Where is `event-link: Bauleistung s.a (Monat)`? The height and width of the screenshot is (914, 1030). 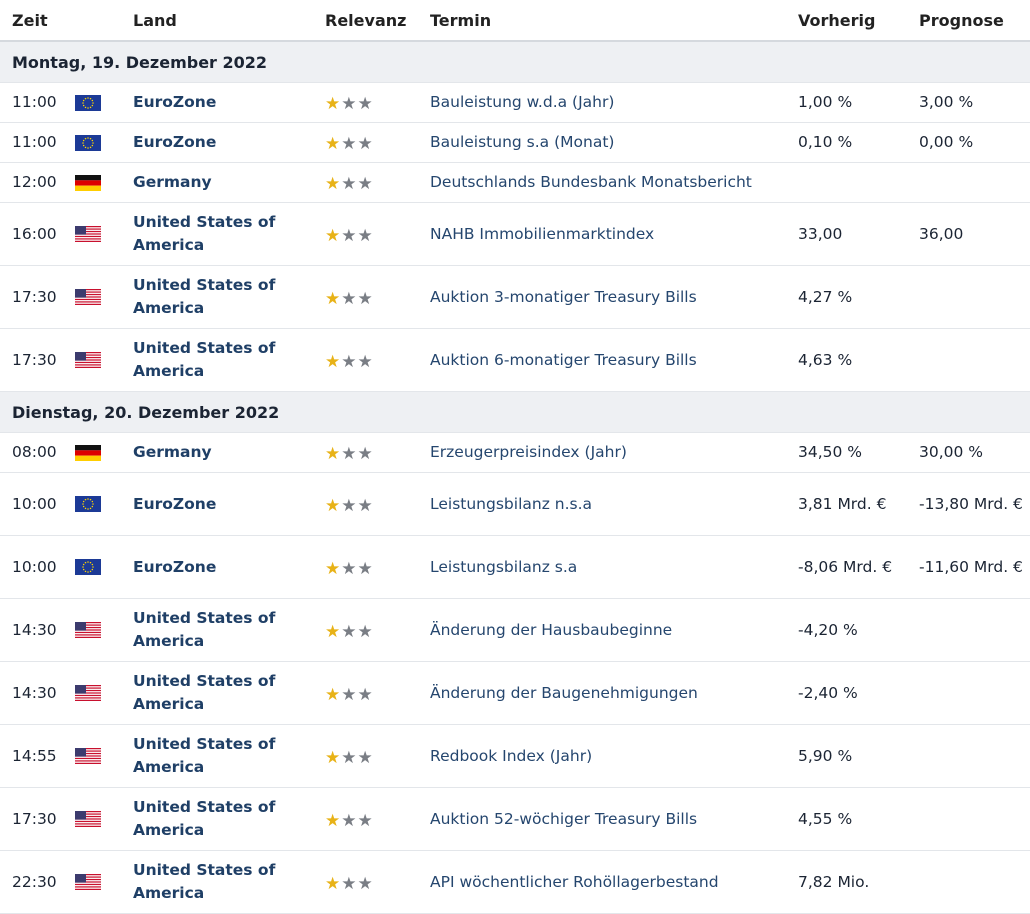
event-link: Bauleistung s.a (Monat) is located at coordinates (522, 142).